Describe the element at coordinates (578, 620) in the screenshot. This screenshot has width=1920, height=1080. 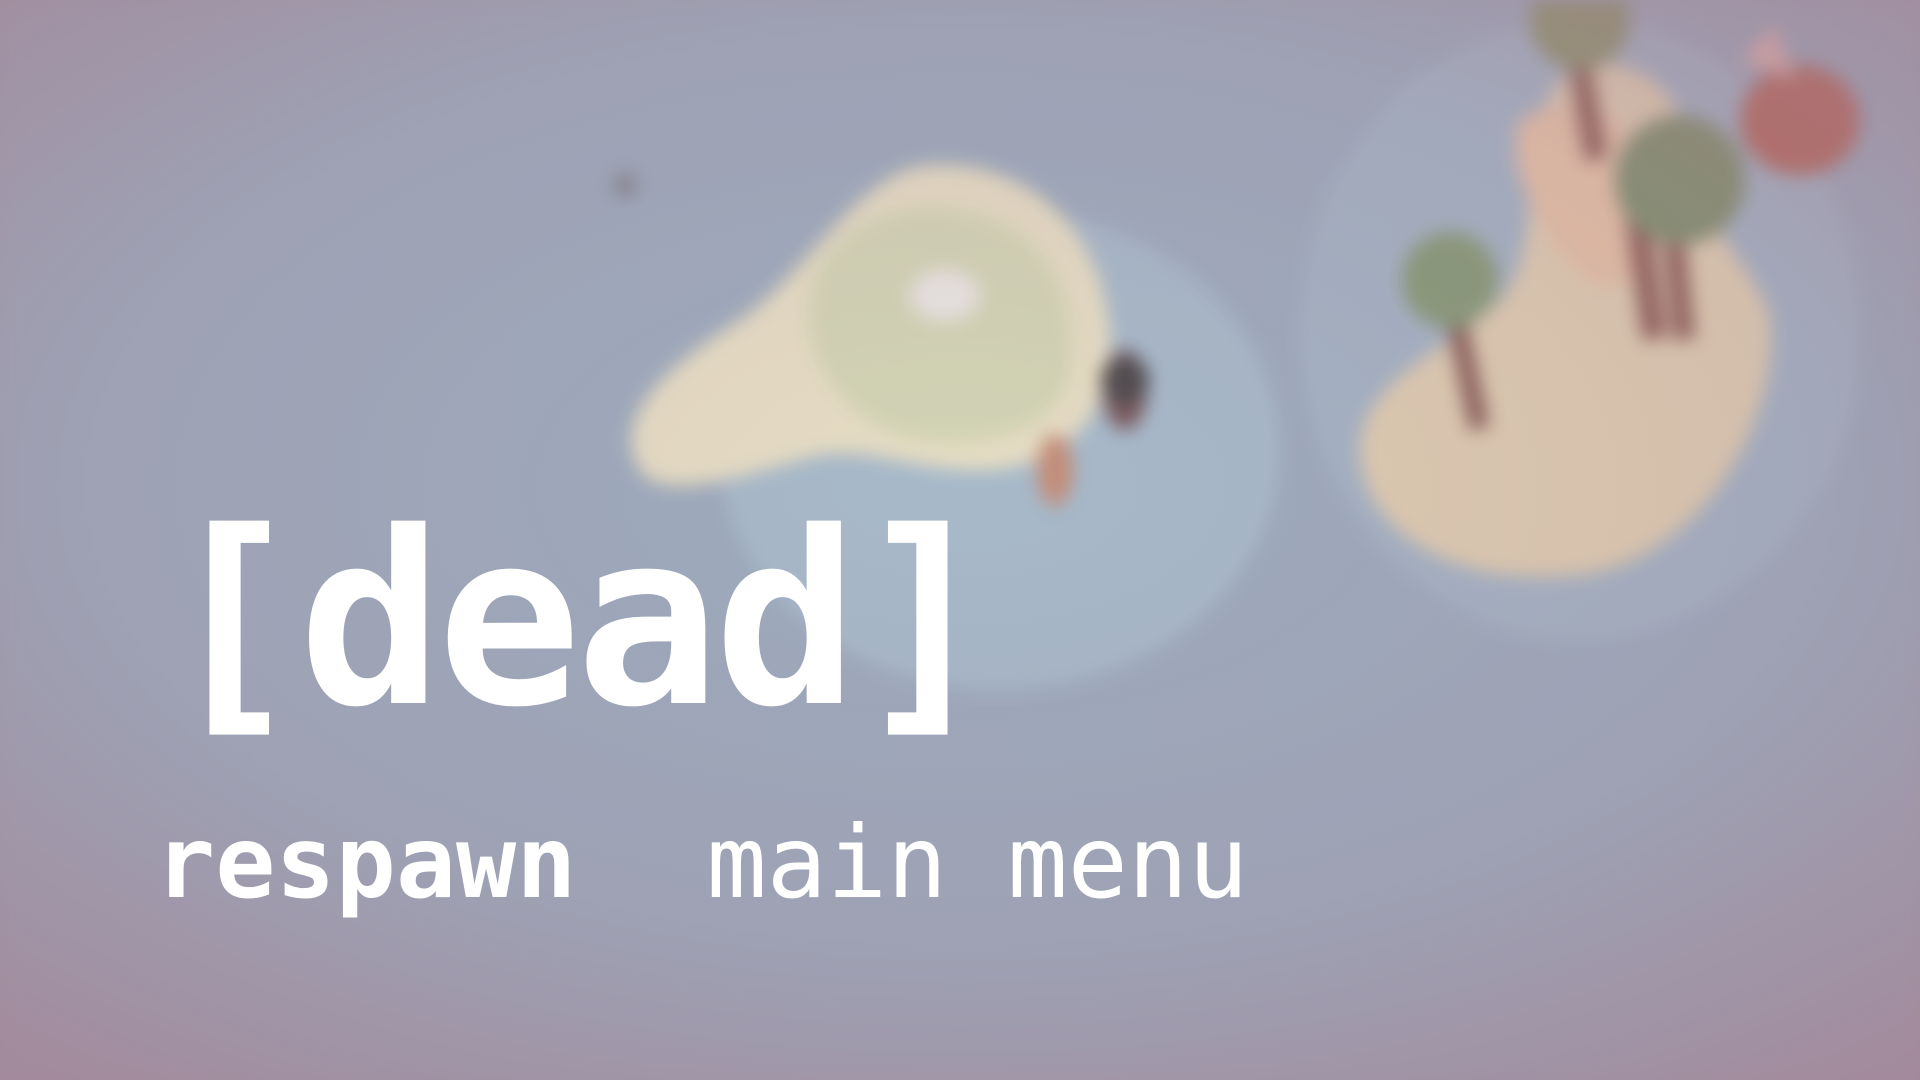
I see `death-title: [dead]` at that location.